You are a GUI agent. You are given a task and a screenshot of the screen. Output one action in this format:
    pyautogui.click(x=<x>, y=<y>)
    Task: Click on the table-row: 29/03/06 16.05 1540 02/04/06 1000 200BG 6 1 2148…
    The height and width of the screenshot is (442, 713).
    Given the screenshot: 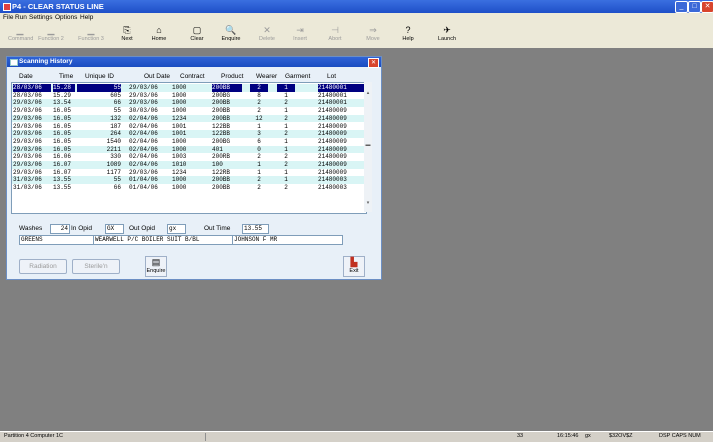 What is the action you would take?
    pyautogui.click(x=189, y=142)
    